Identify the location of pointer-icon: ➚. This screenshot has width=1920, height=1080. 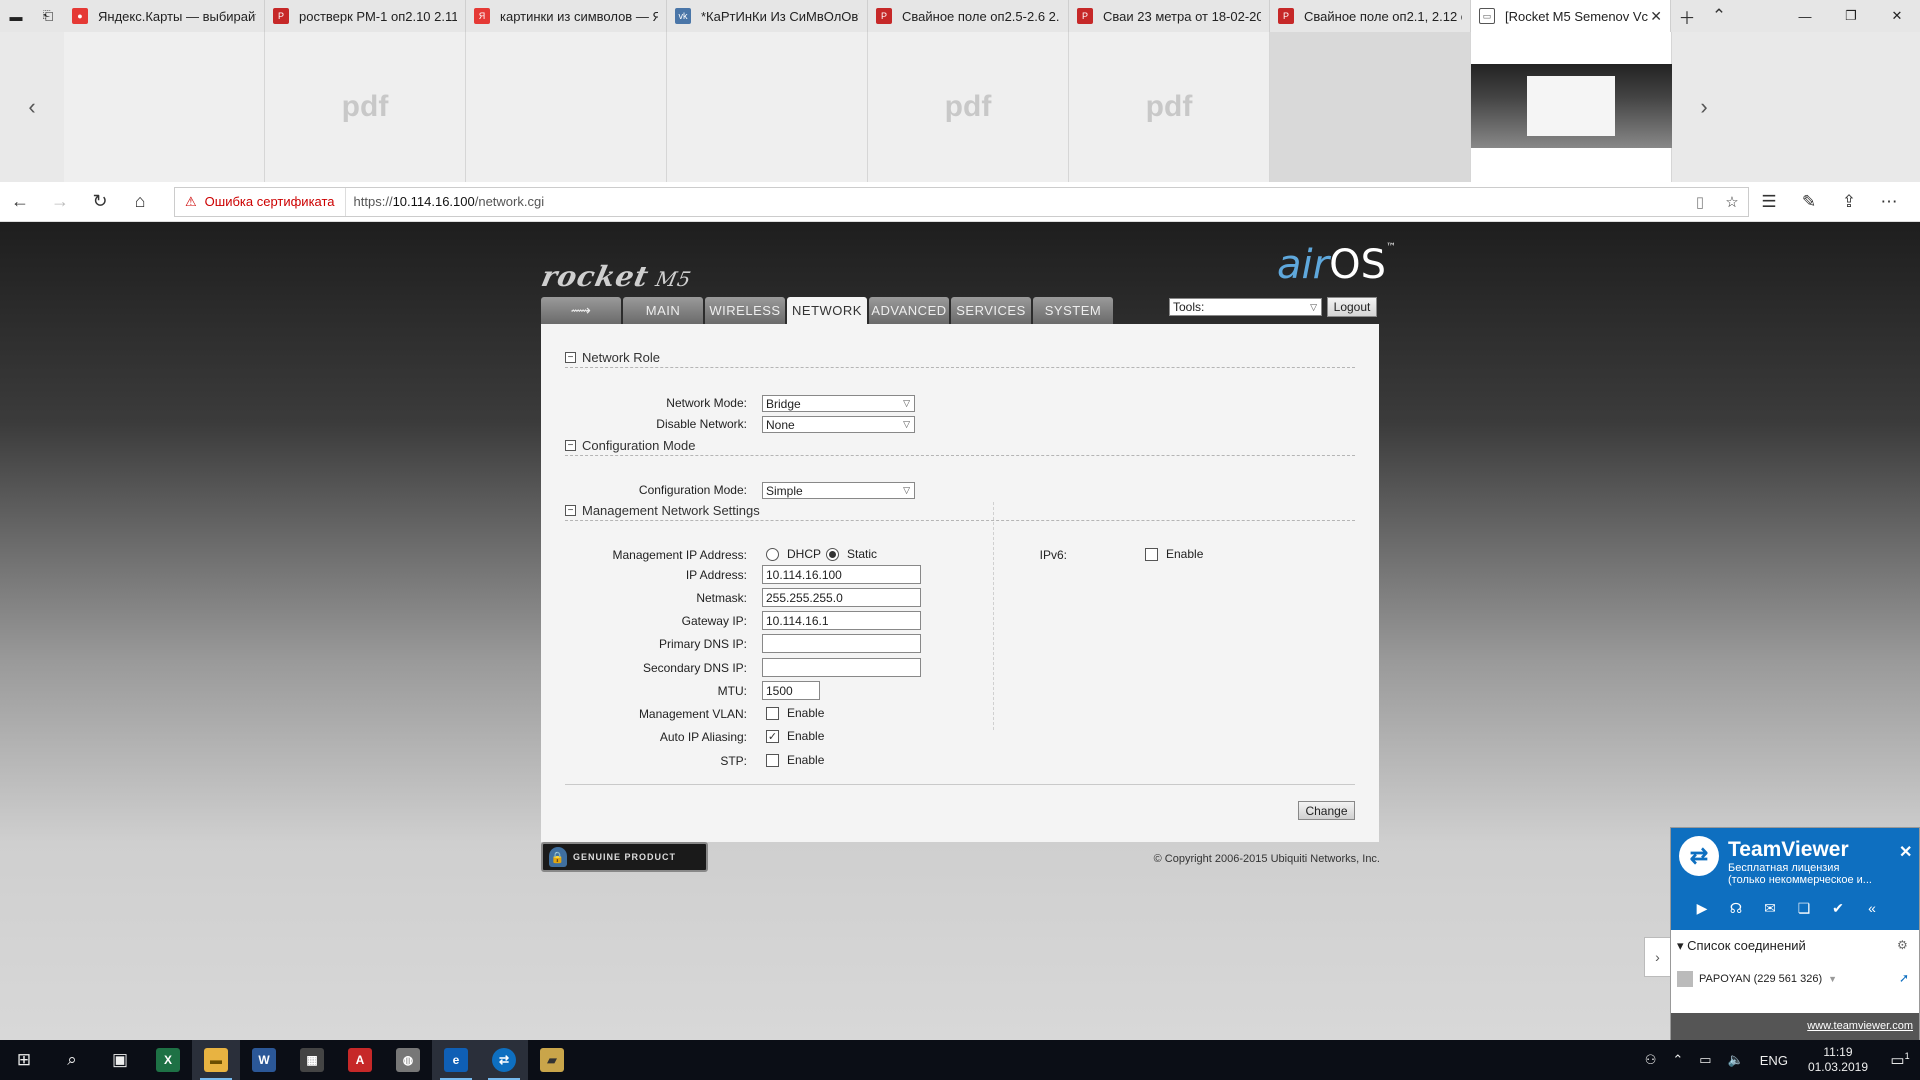
(1904, 978).